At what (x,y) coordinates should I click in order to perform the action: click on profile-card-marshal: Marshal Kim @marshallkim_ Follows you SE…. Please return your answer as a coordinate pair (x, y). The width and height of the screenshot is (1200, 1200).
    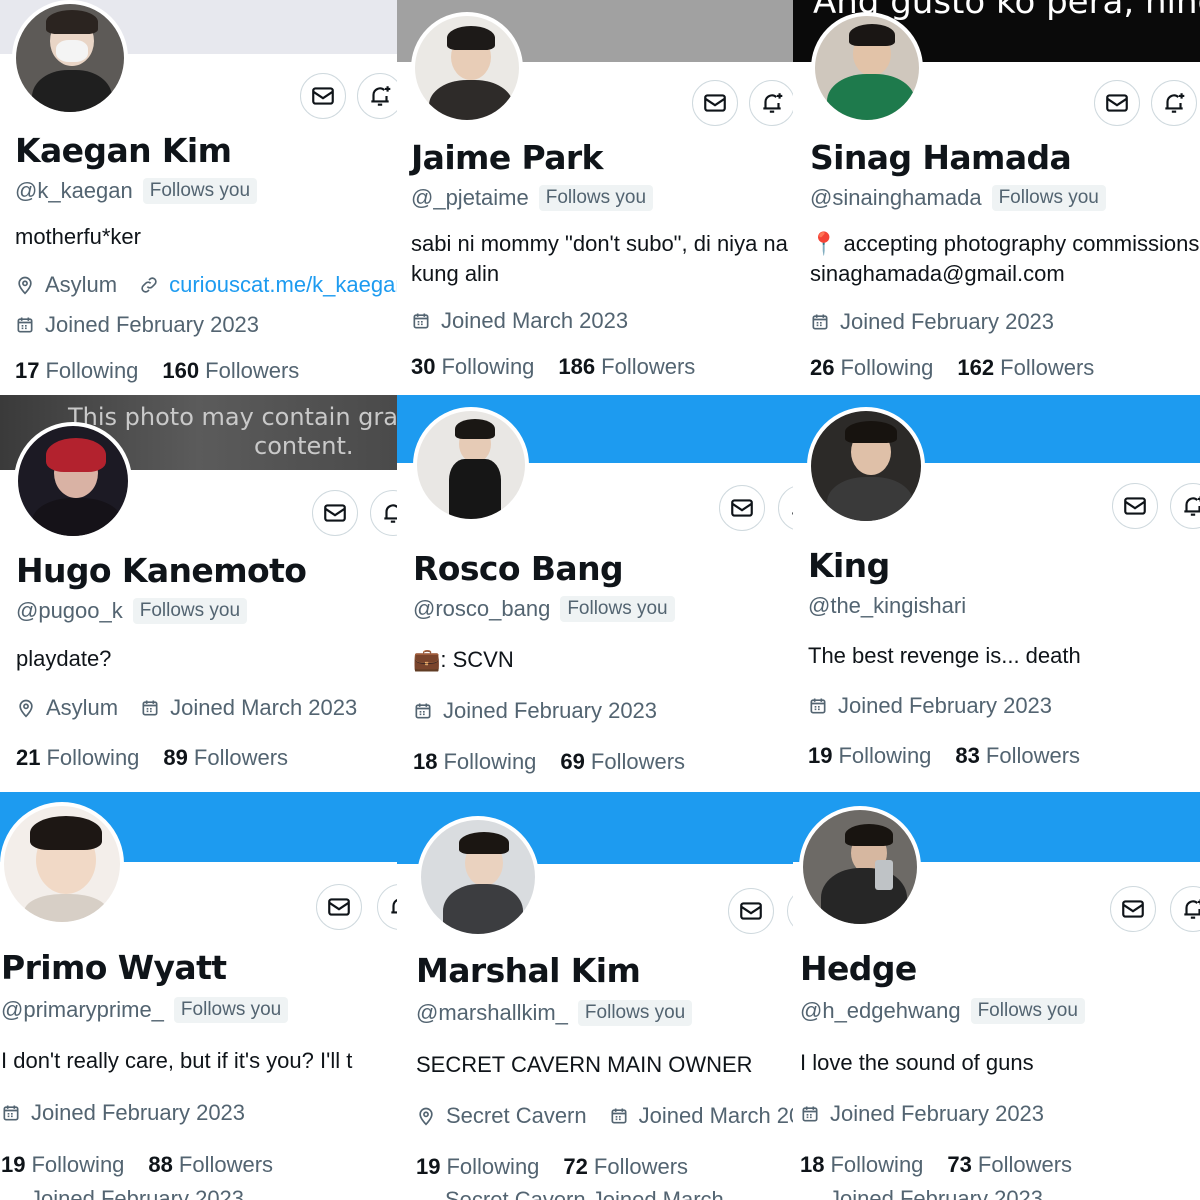
    Looking at the image, I should click on (595, 996).